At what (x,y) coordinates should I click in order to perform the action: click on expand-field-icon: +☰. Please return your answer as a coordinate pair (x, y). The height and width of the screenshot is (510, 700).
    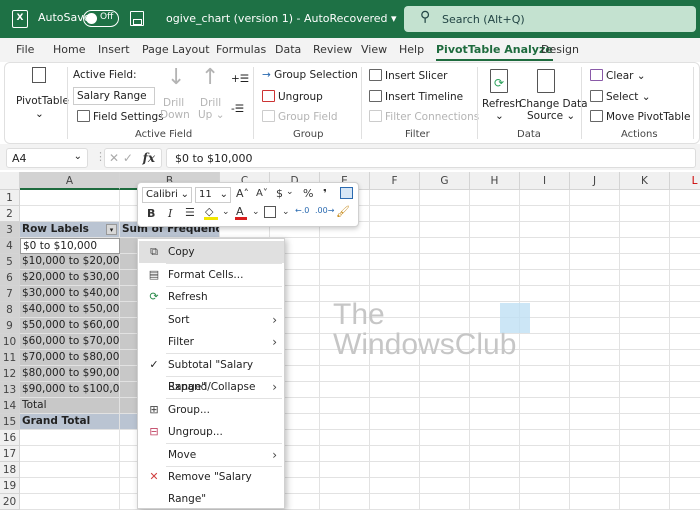
    Looking at the image, I should click on (240, 79).